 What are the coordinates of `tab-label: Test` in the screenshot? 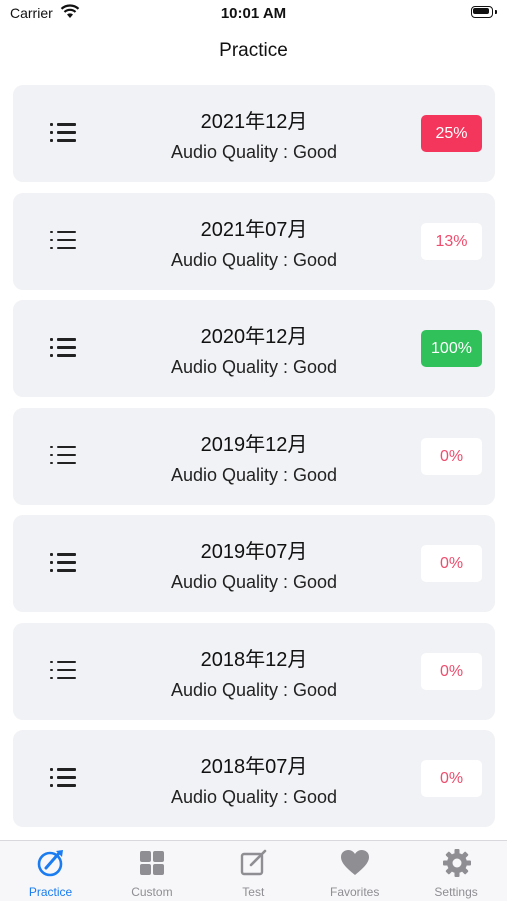 It's located at (253, 892).